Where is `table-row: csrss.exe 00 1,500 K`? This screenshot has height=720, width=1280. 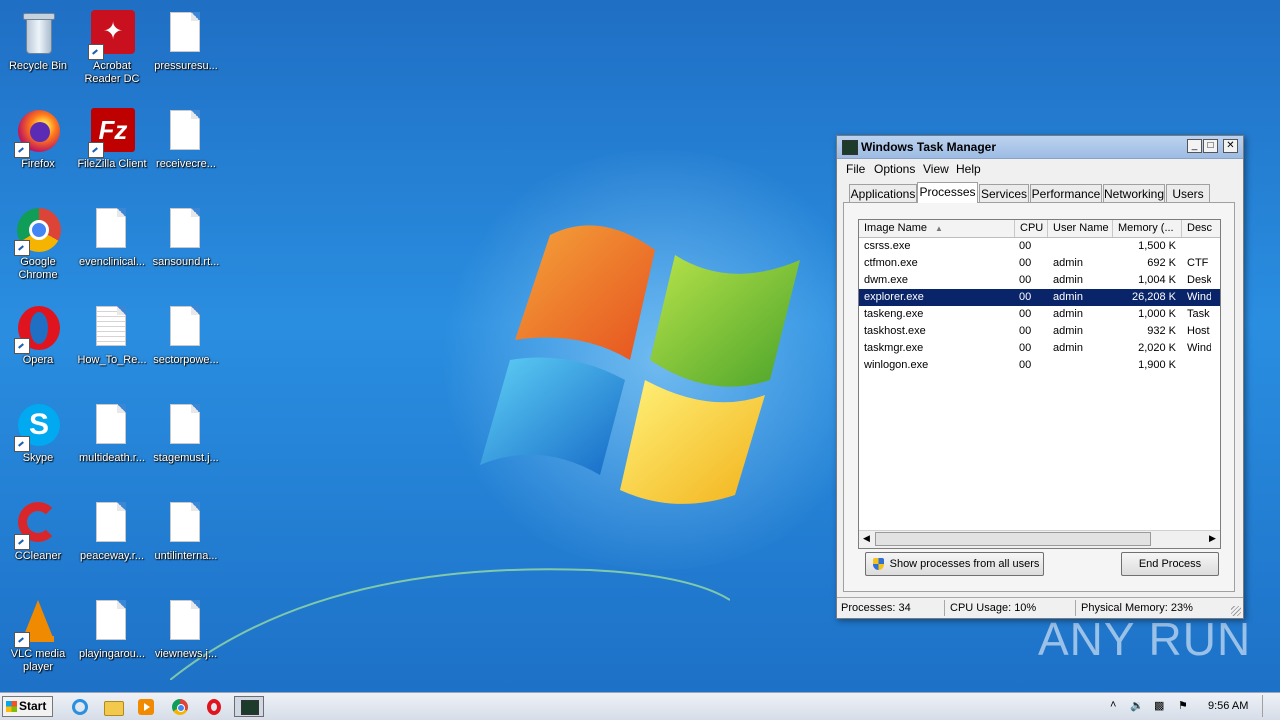 table-row: csrss.exe 00 1,500 K is located at coordinates (1039, 246).